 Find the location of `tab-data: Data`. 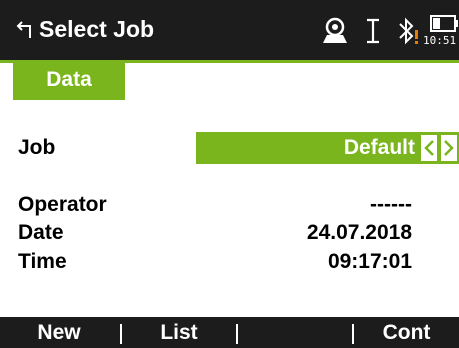

tab-data: Data is located at coordinates (69, 80).